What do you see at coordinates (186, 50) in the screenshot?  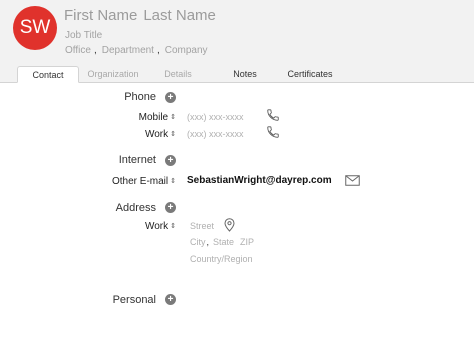 I see `company-field: Company` at bounding box center [186, 50].